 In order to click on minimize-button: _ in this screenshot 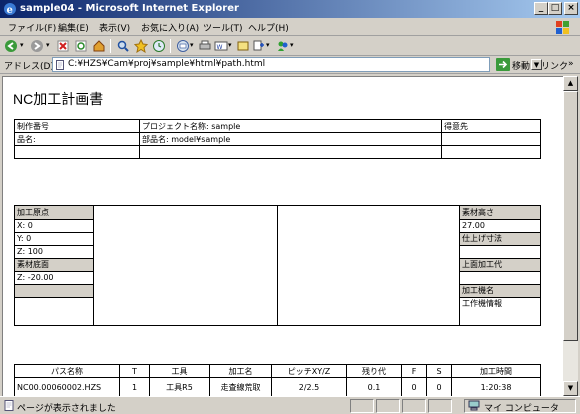, I will do `click(541, 8)`.